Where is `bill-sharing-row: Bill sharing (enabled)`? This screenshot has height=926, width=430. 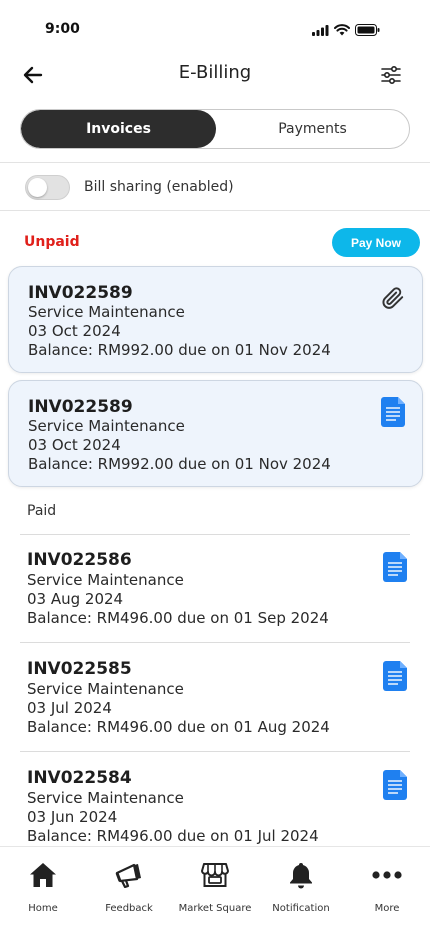
bill-sharing-row: Bill sharing (enabled) is located at coordinates (129, 187).